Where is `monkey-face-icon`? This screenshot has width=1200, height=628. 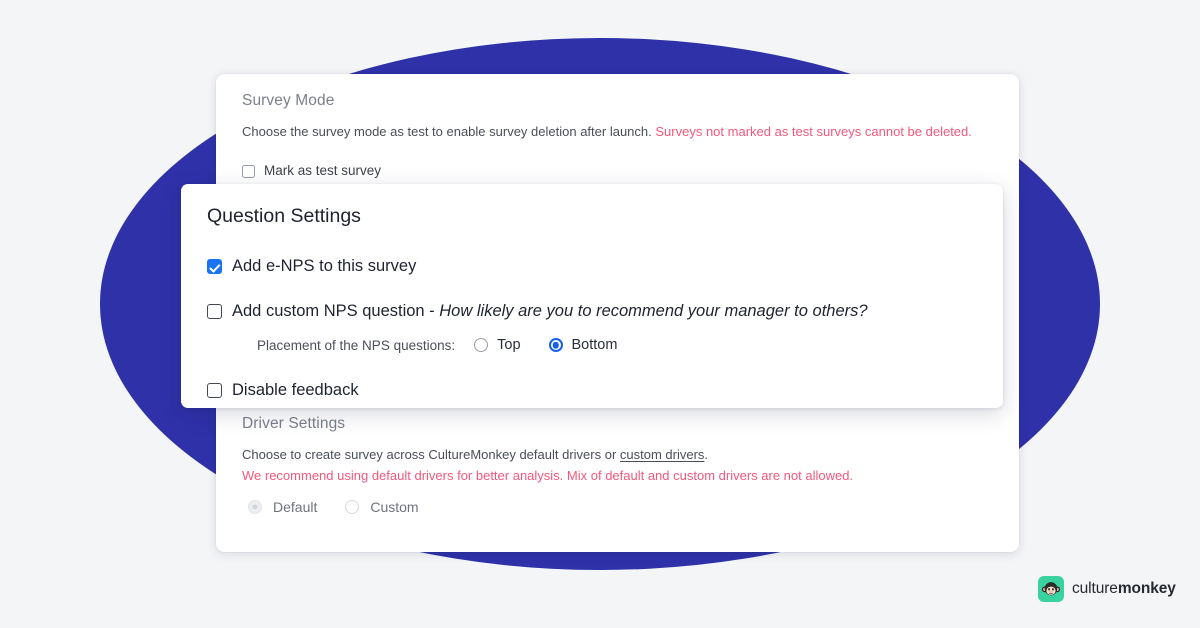 monkey-face-icon is located at coordinates (1051, 589).